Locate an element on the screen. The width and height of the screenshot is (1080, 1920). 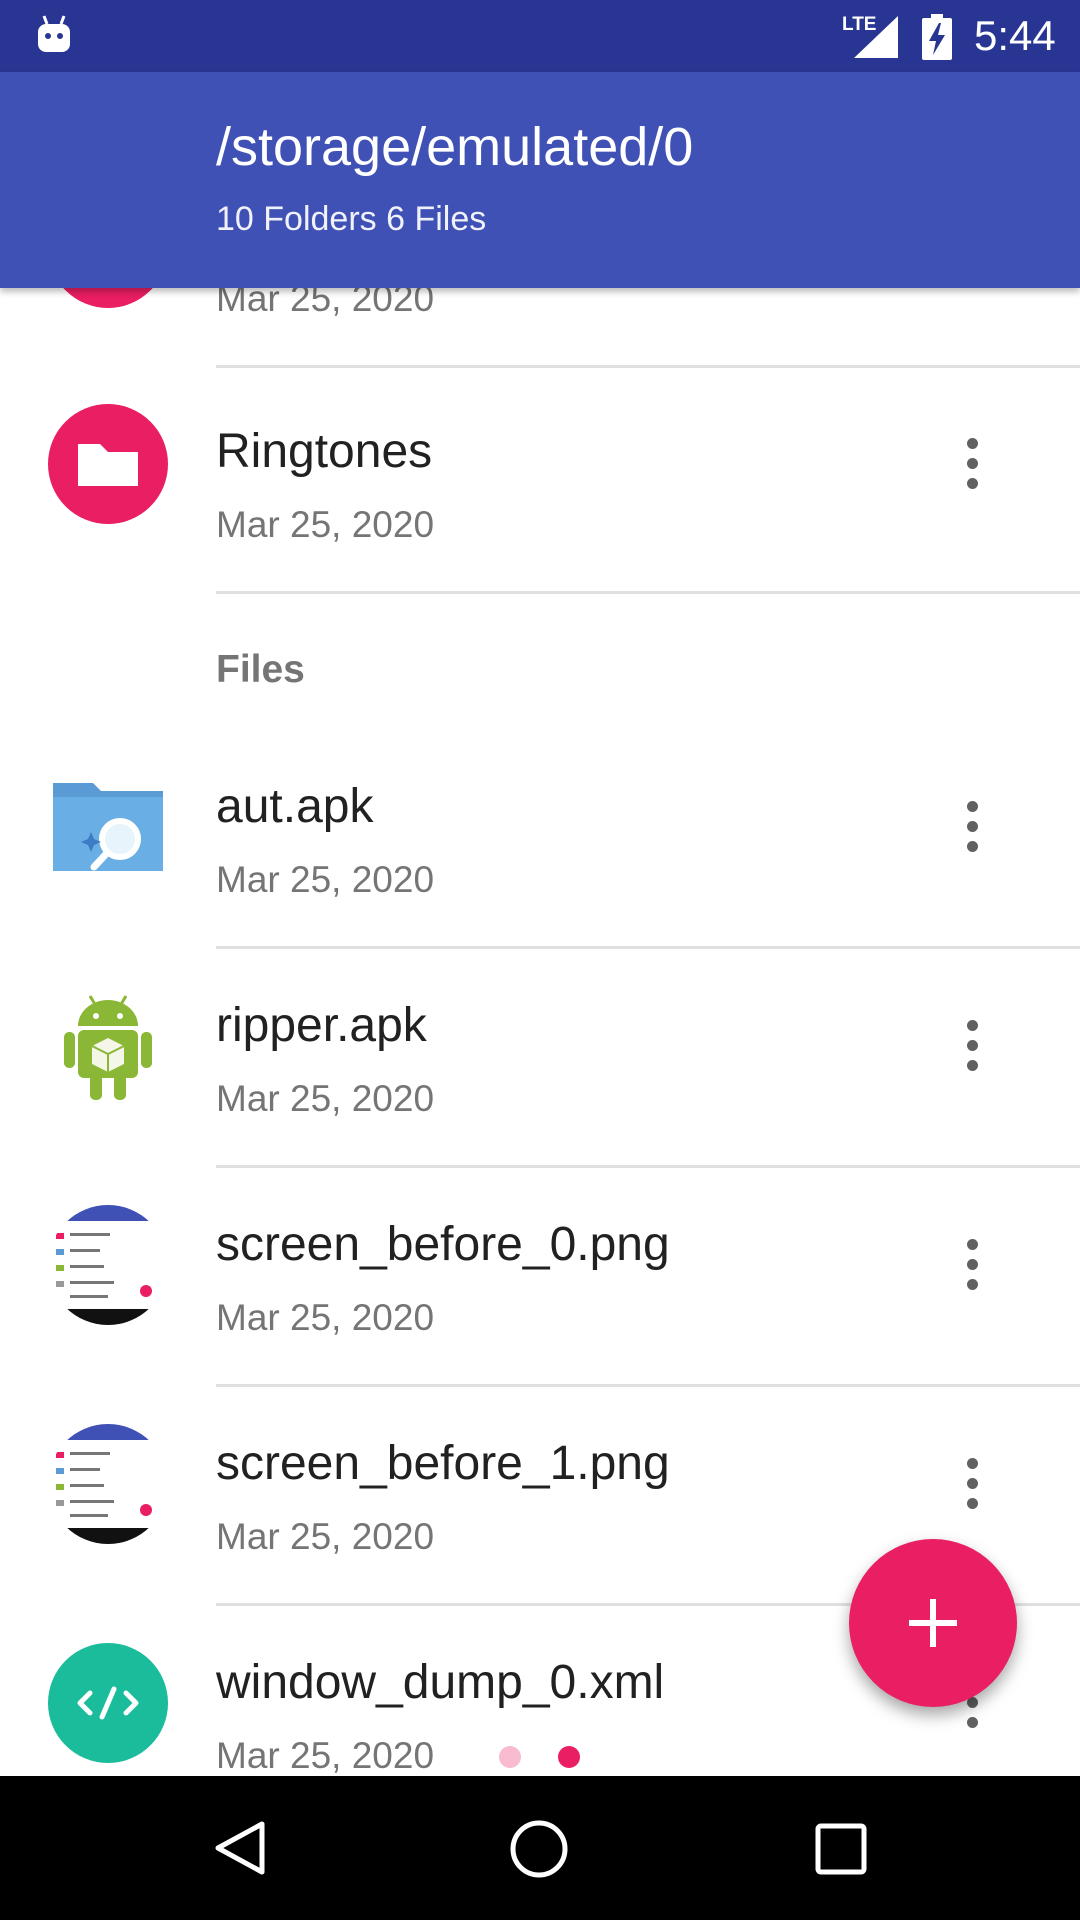
divider is located at coordinates (648, 592).